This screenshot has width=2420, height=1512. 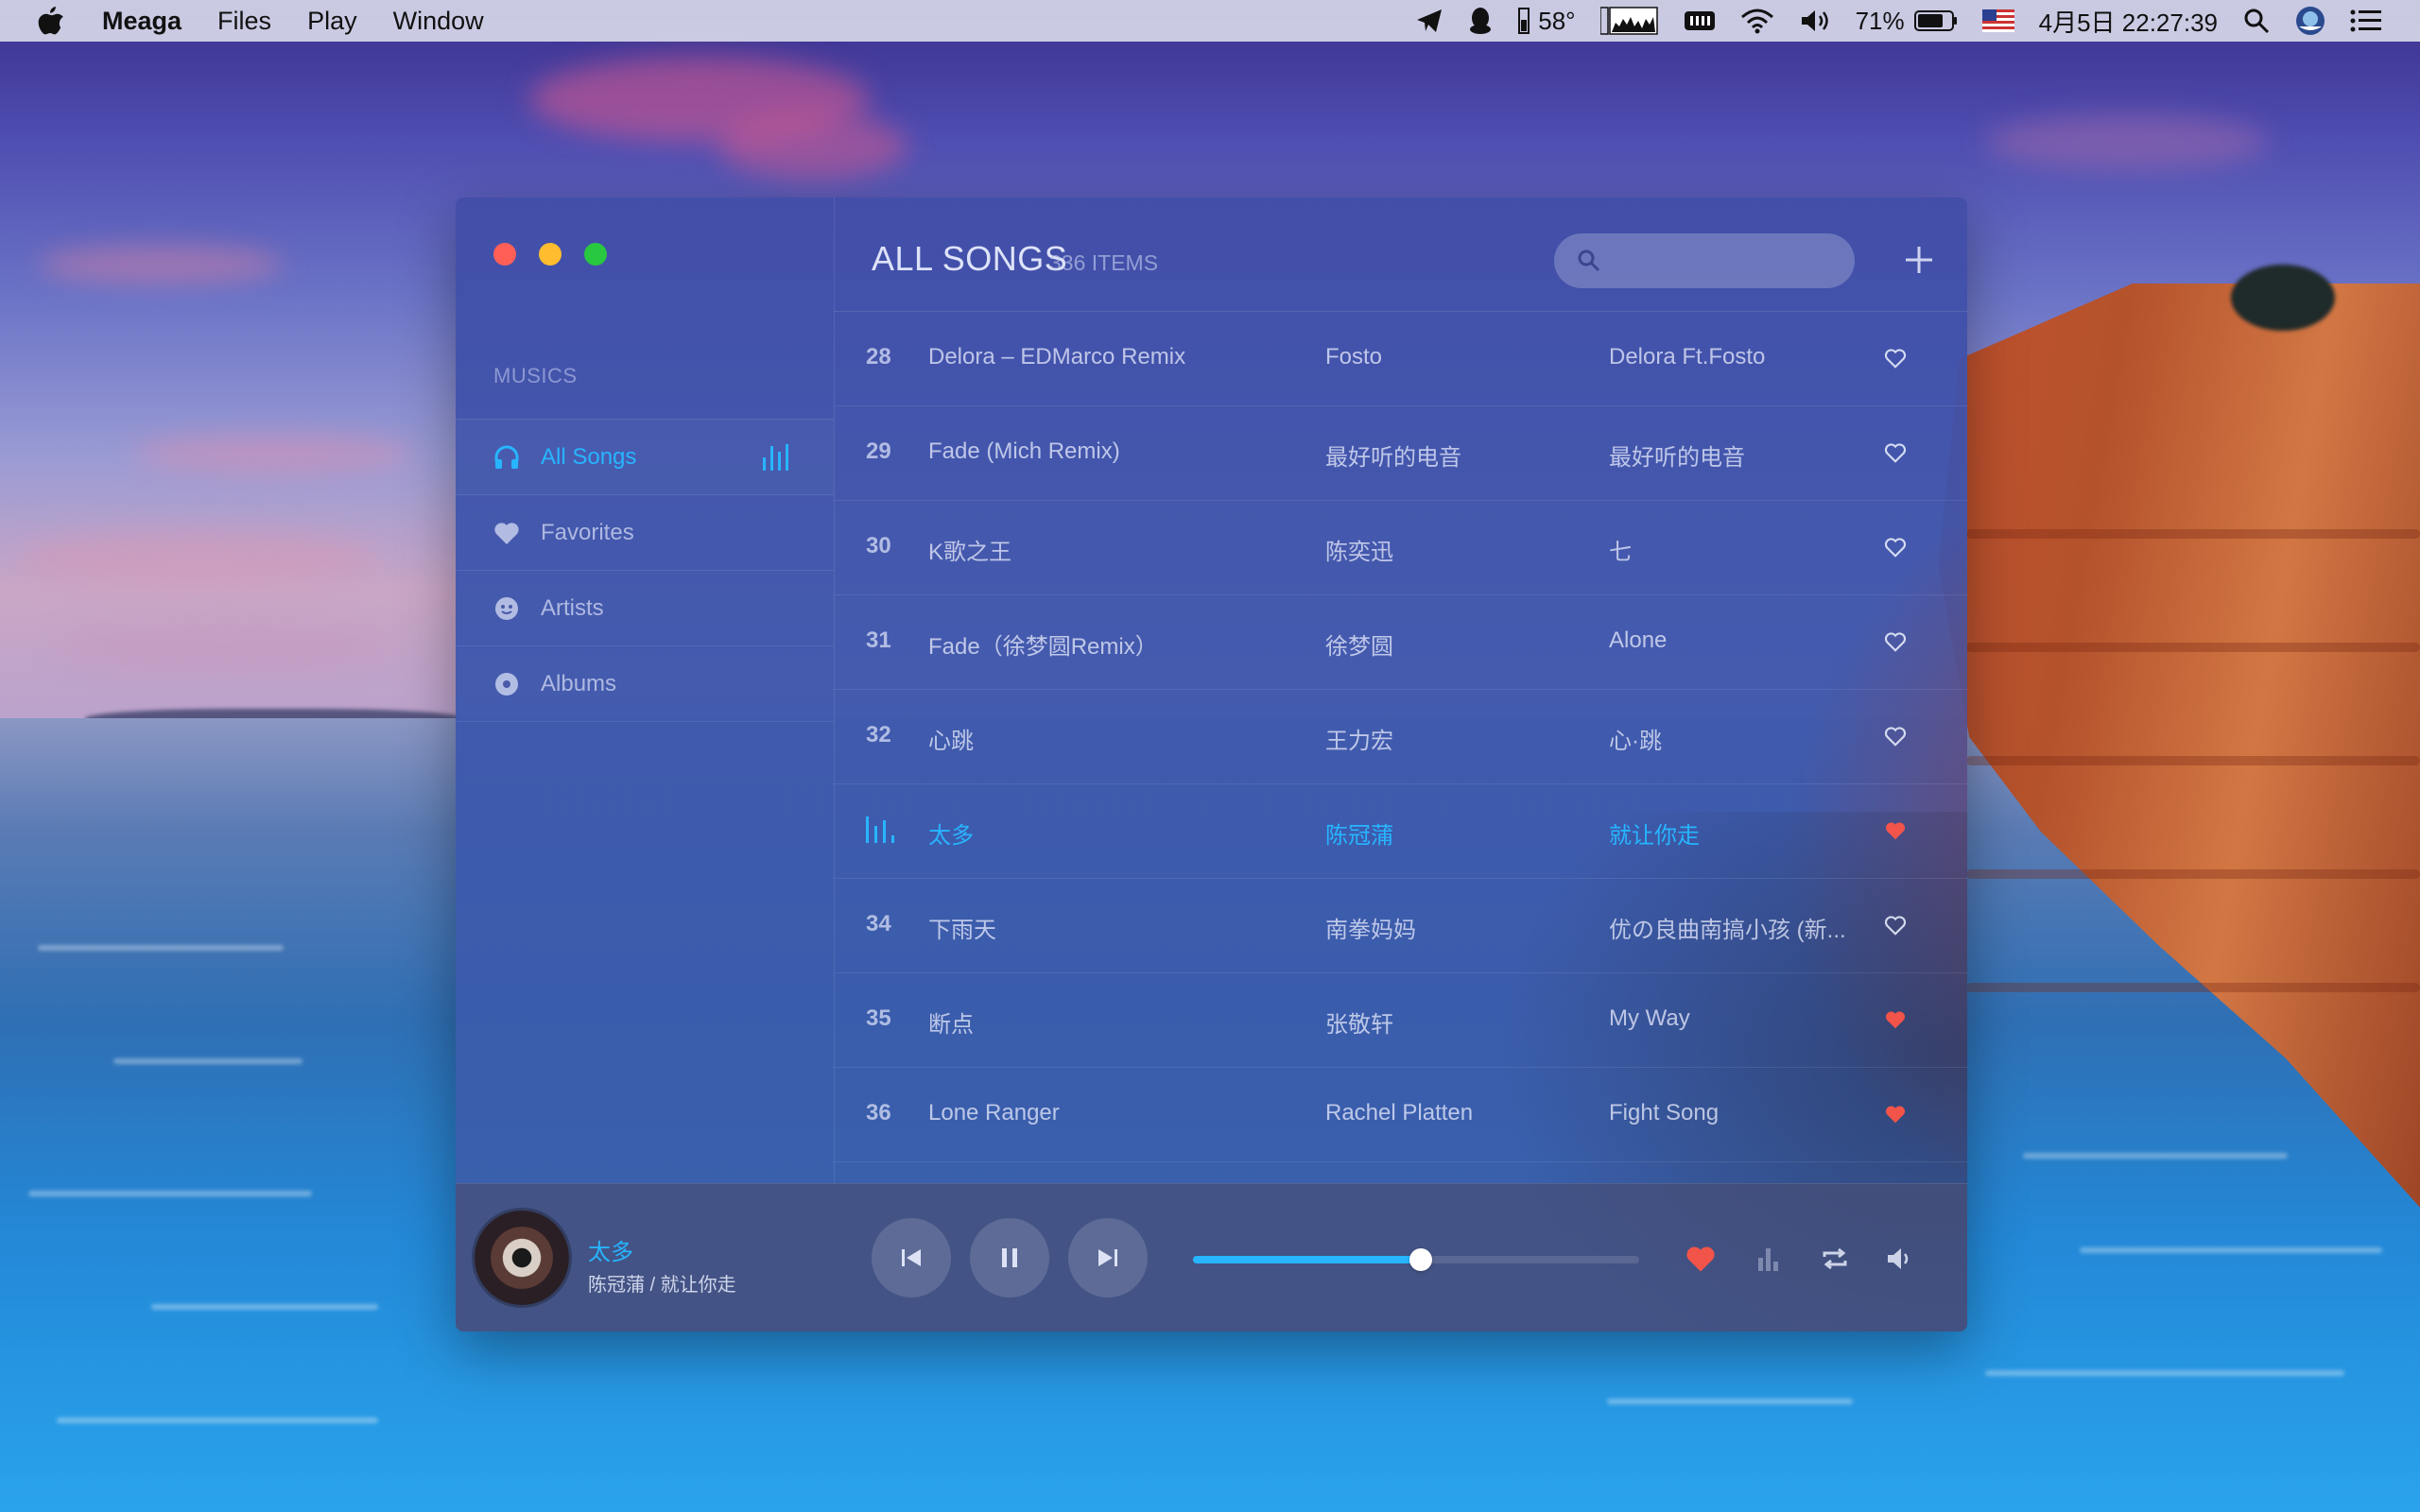 What do you see at coordinates (878, 734) in the screenshot?
I see `track-number: 32` at bounding box center [878, 734].